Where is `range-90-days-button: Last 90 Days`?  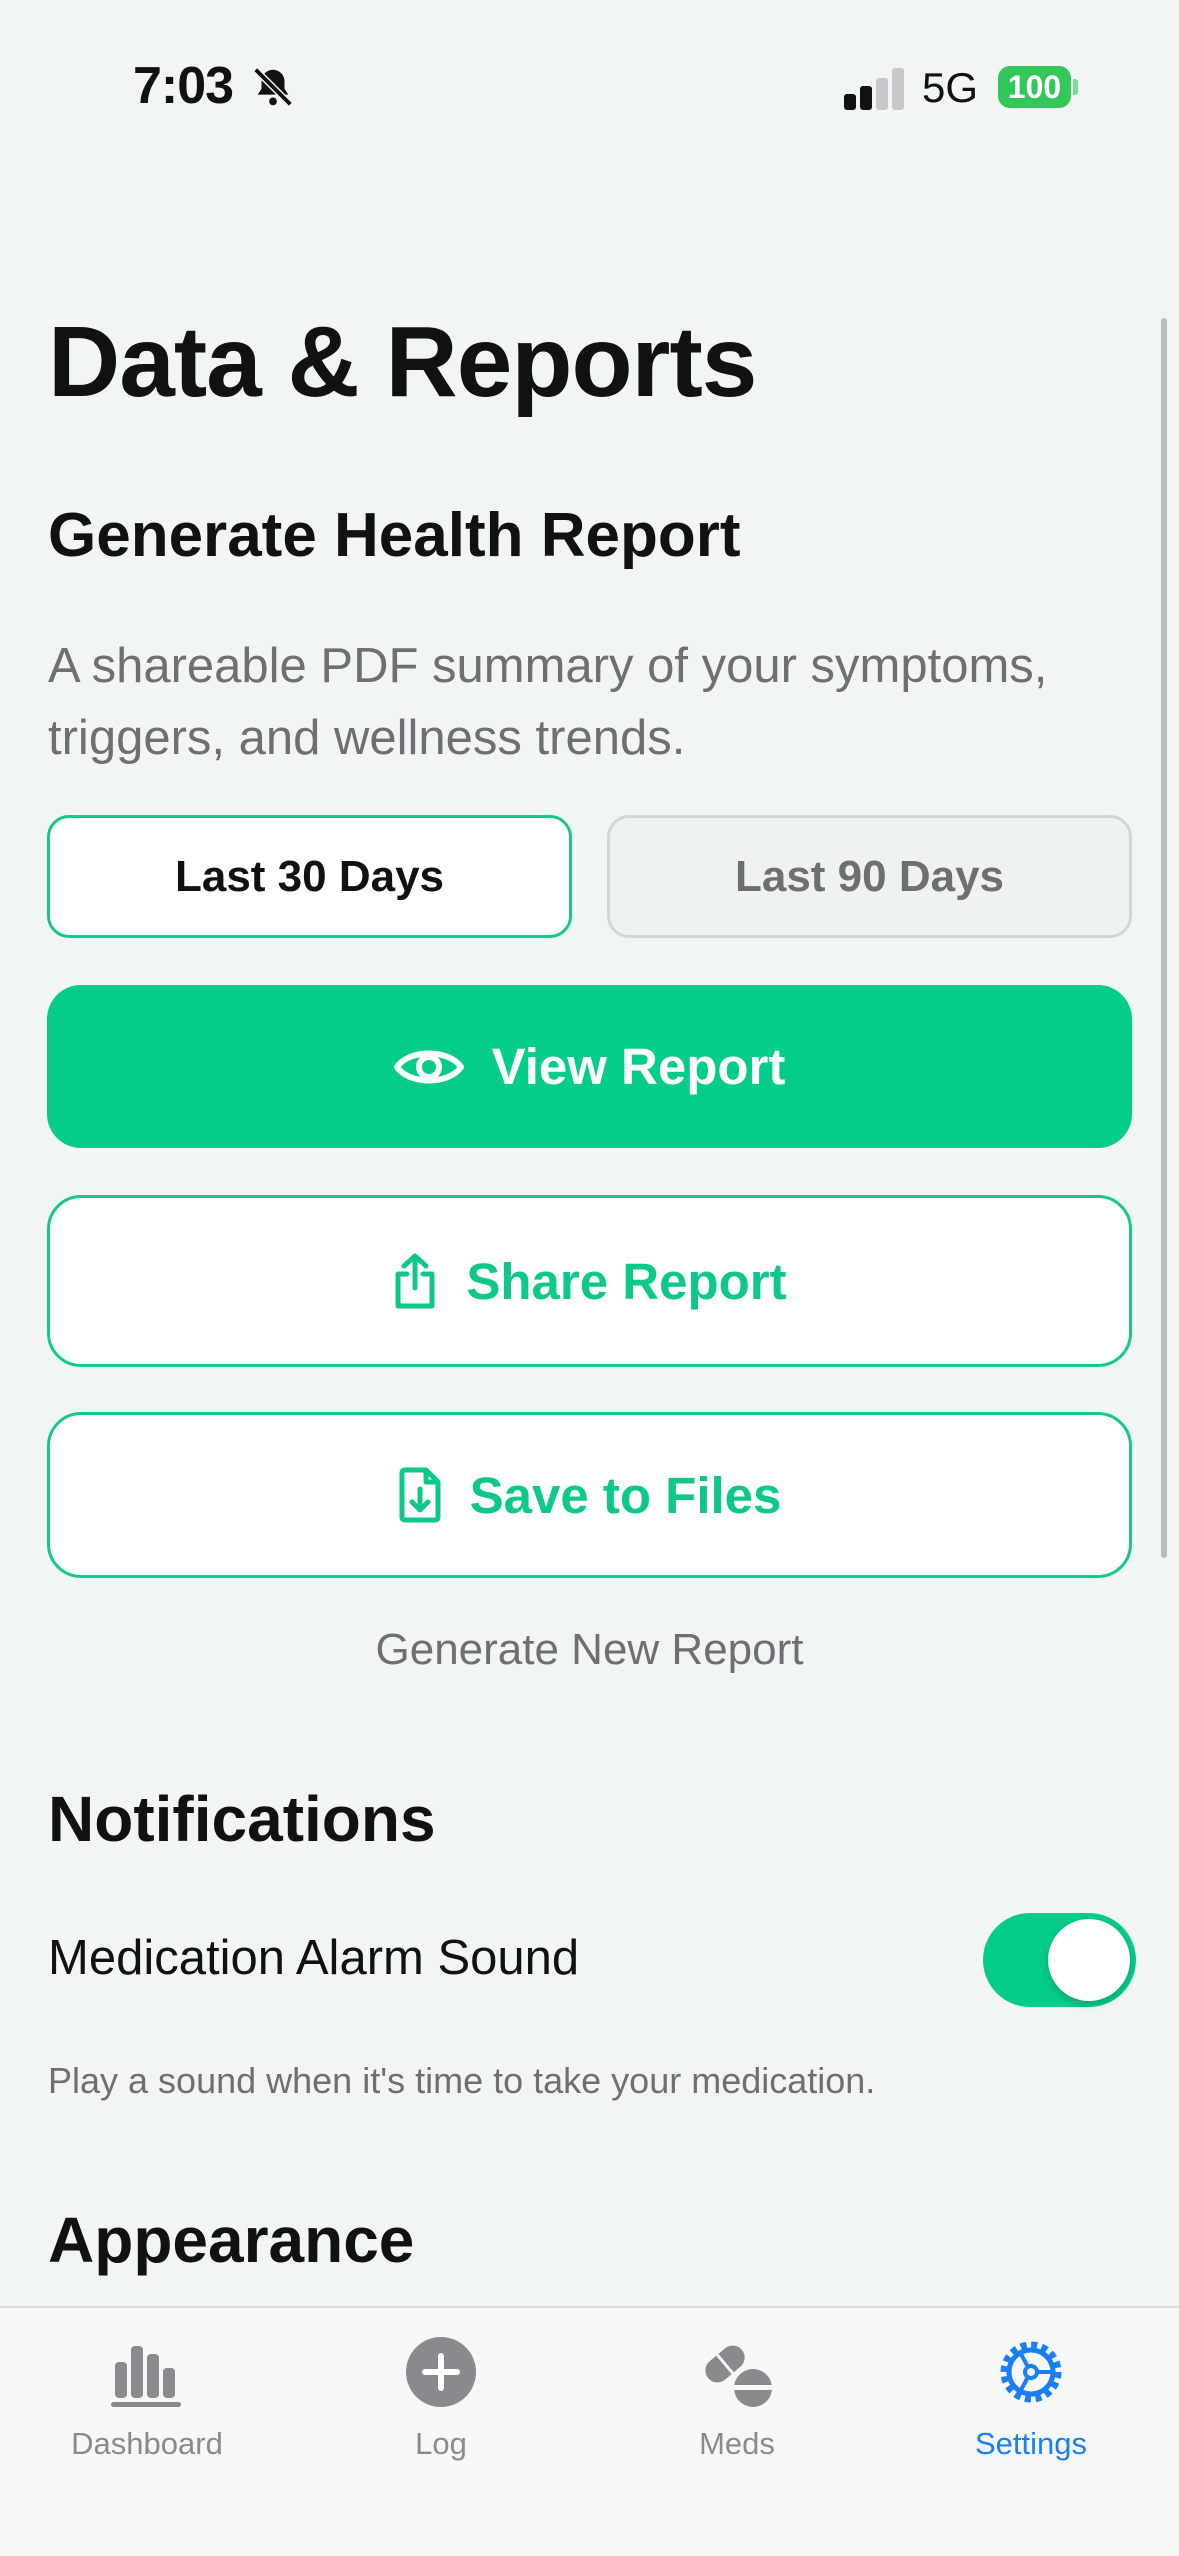 range-90-days-button: Last 90 Days is located at coordinates (869, 876).